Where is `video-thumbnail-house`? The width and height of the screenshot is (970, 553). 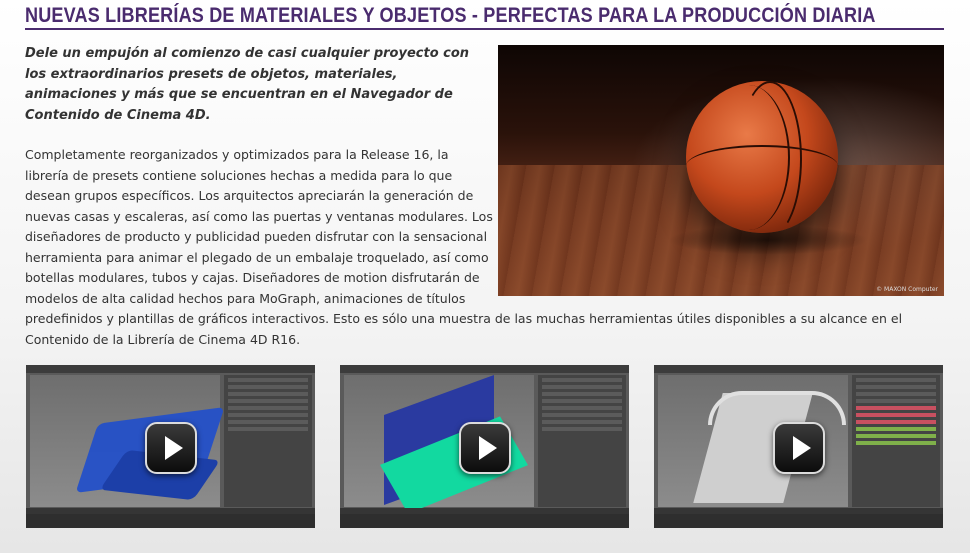
video-thumbnail-house is located at coordinates (484, 446).